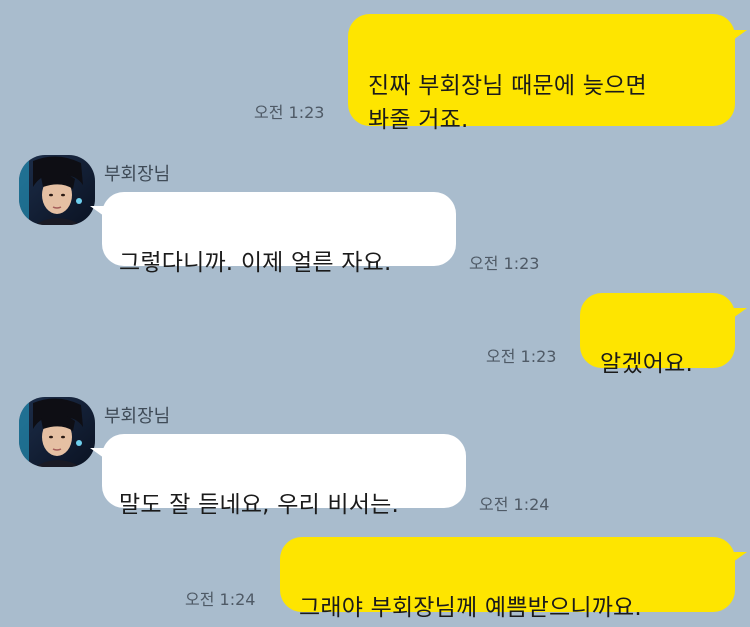 The height and width of the screenshot is (627, 750). I want to click on message-text: 알겠어요., so click(646, 364).